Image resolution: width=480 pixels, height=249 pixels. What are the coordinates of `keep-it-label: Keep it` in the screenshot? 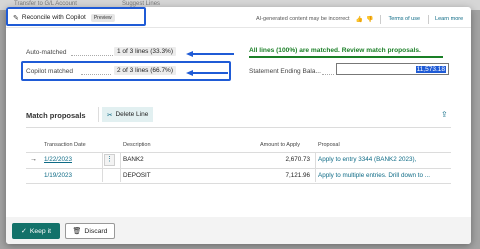 It's located at (40, 231).